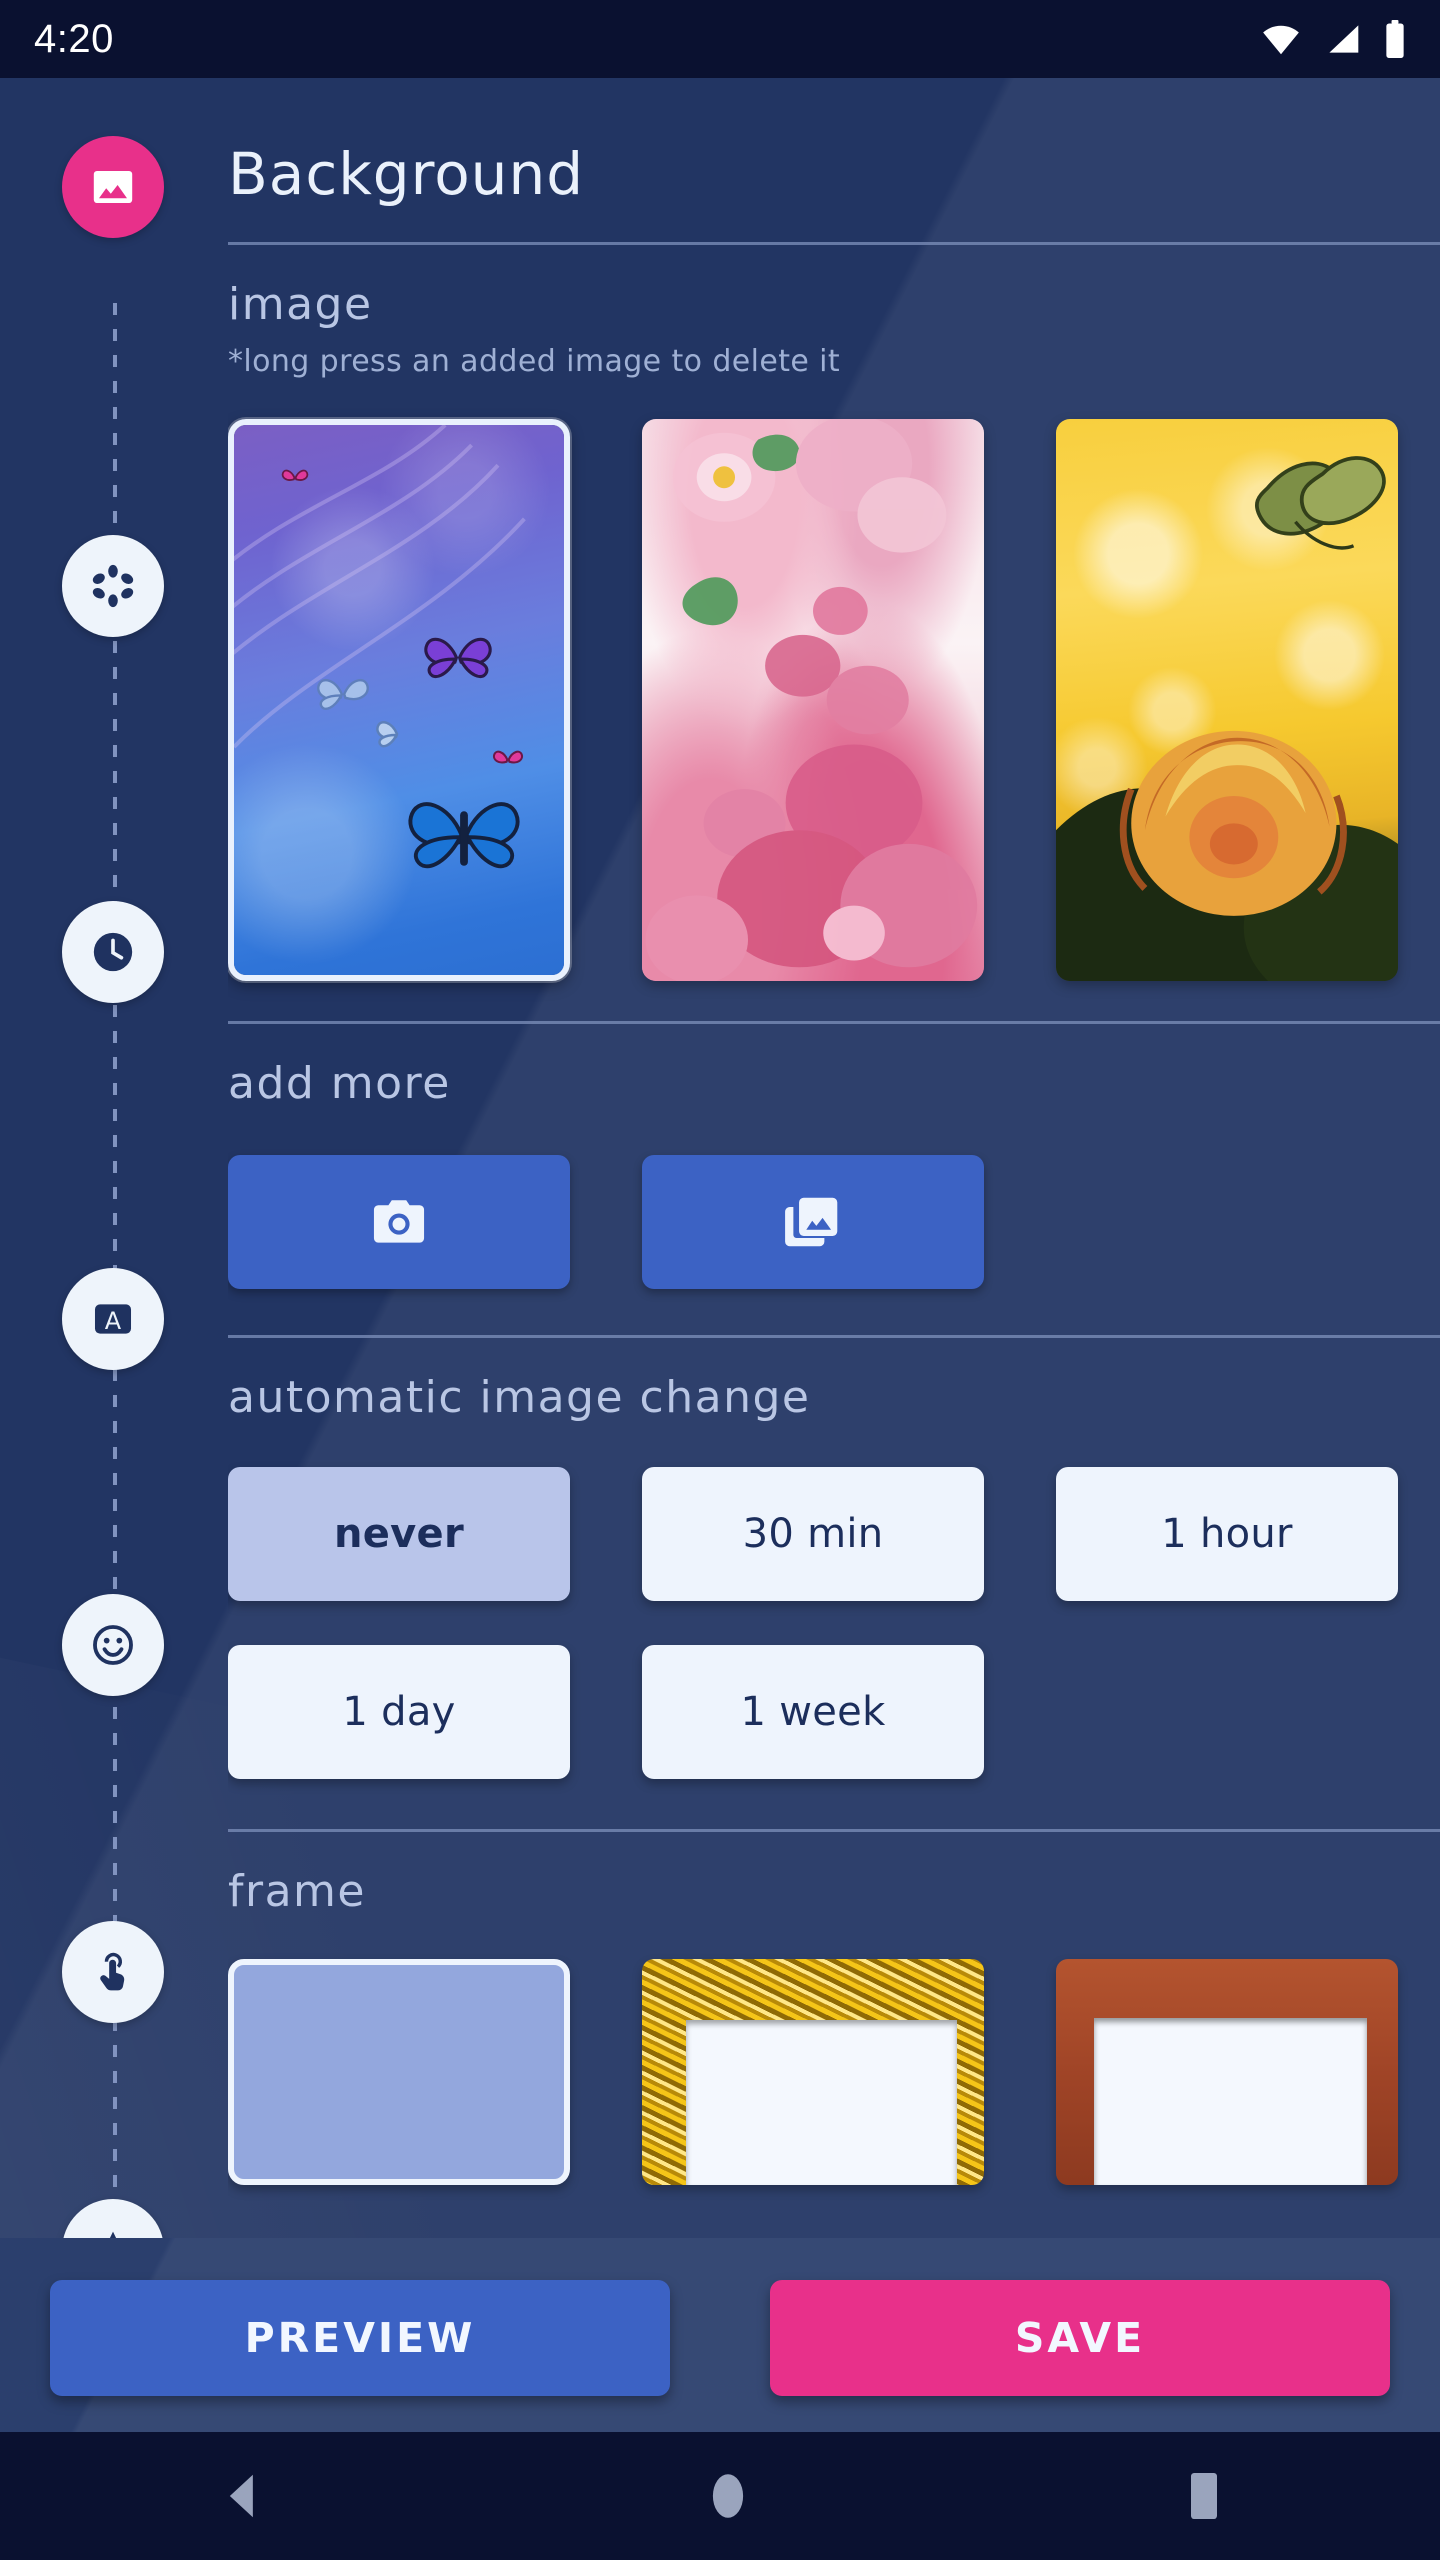 The image size is (1440, 2560). I want to click on touch-pointer-icon, so click(113, 1972).